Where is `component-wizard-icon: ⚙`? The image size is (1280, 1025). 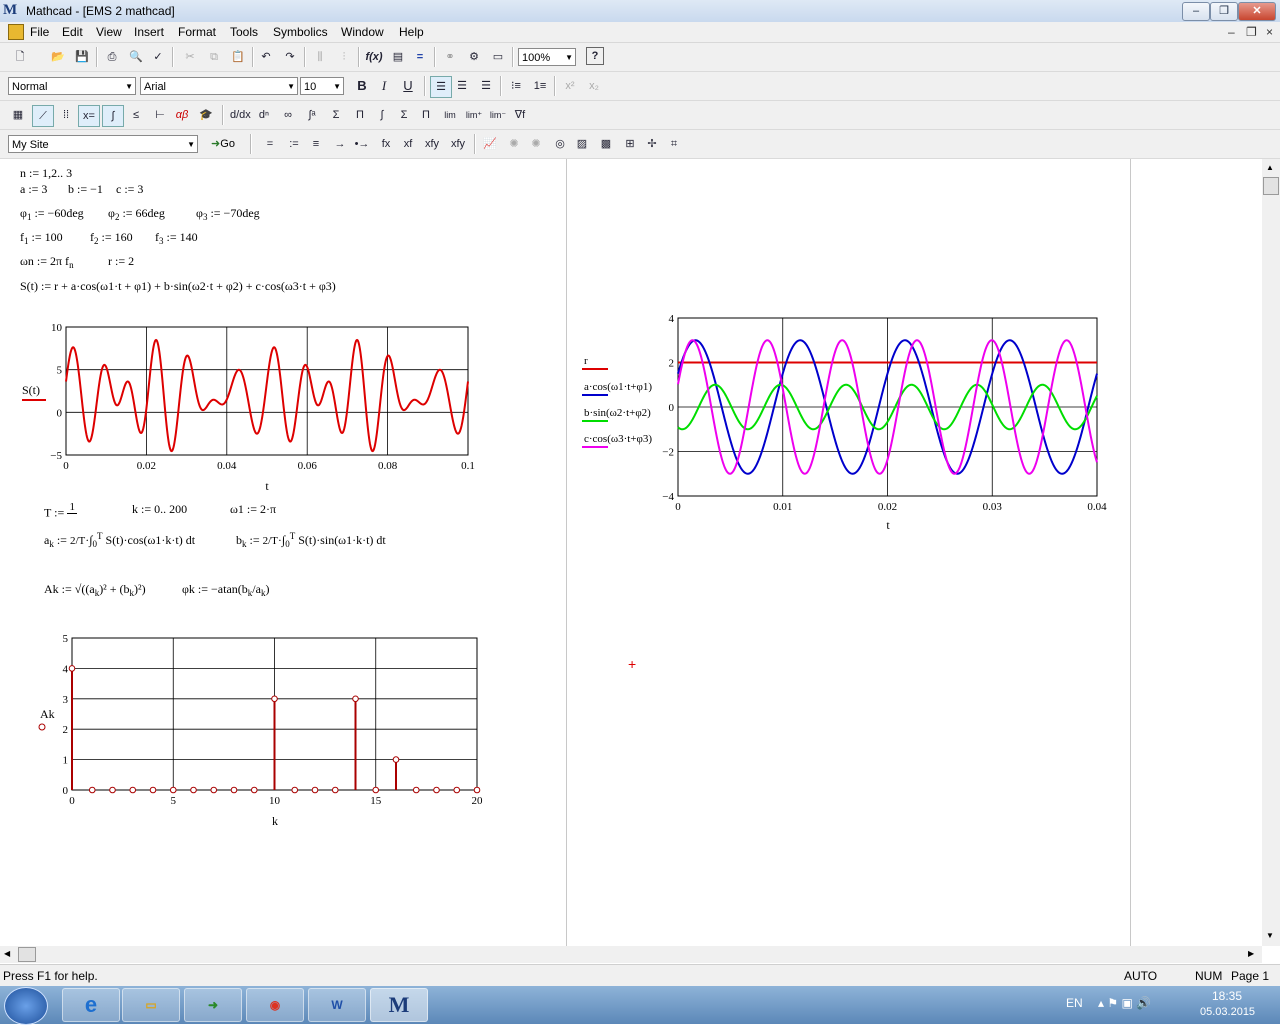
component-wizard-icon: ⚙ is located at coordinates (474, 57).